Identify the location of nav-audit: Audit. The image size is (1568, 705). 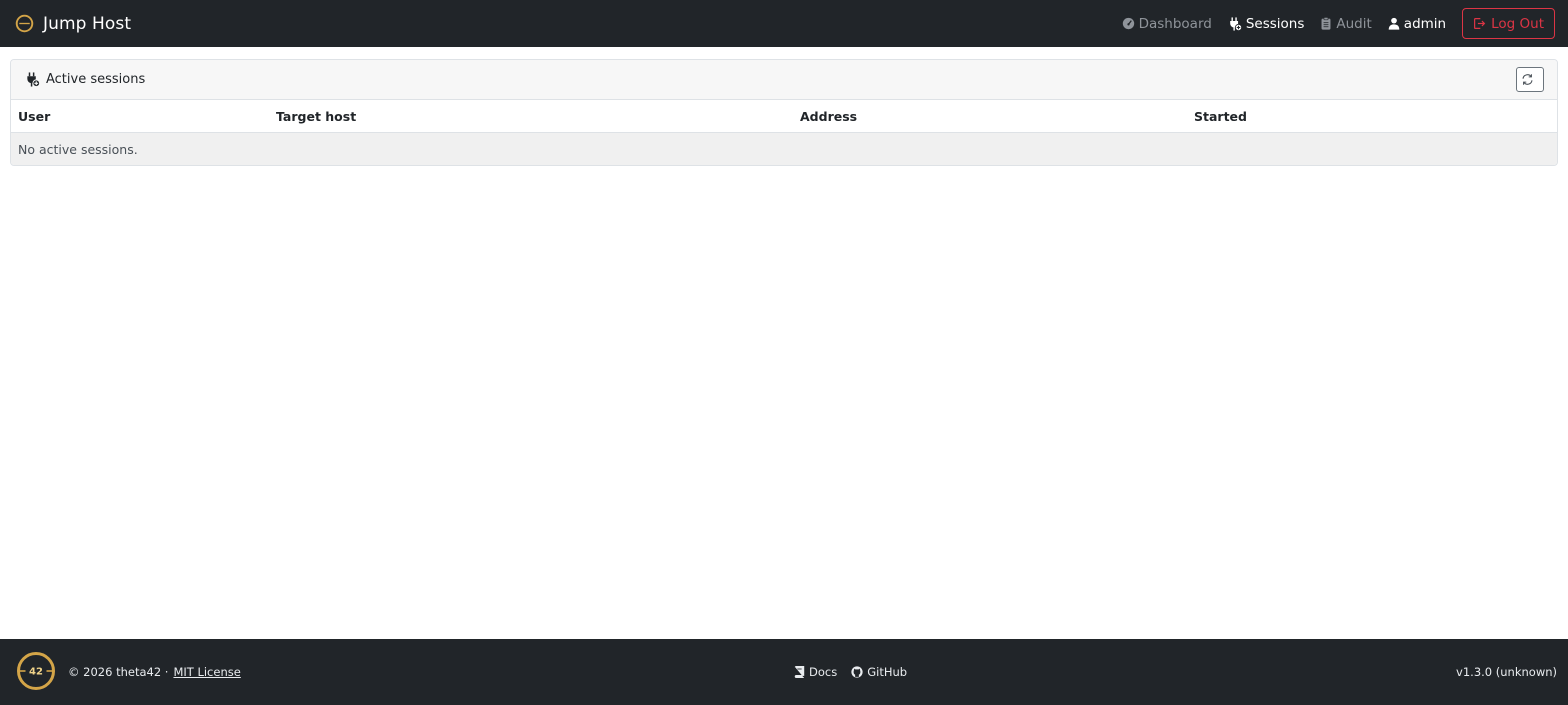
(1346, 23).